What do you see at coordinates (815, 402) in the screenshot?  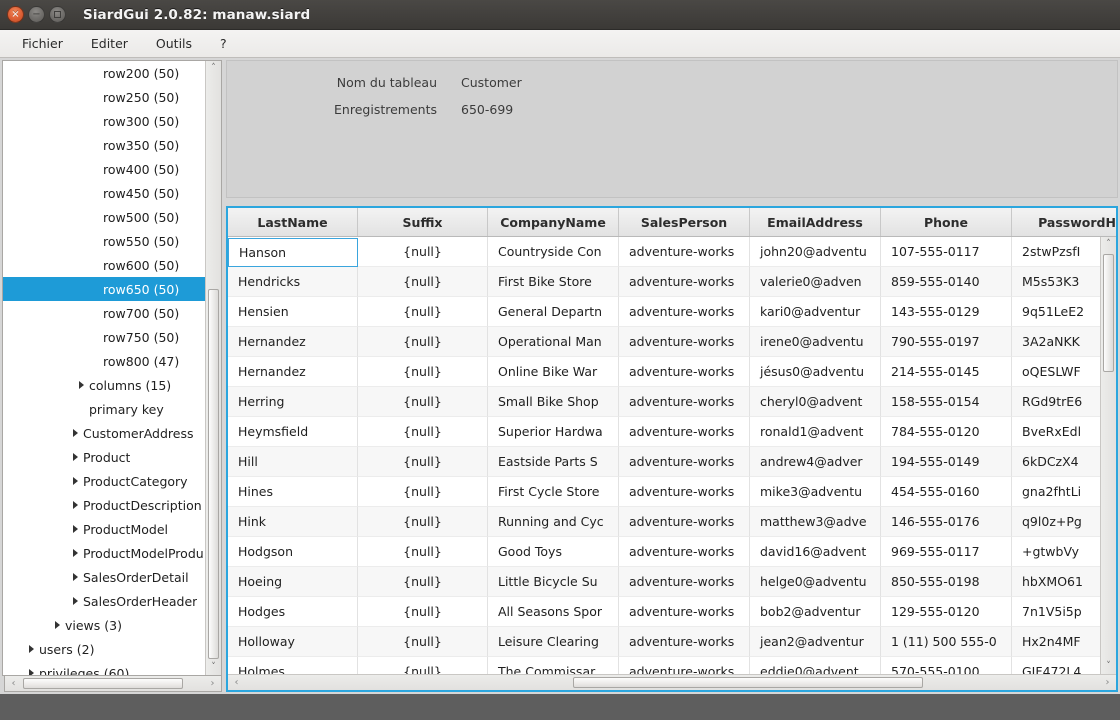 I see `table-cell: cheryl0@advent` at bounding box center [815, 402].